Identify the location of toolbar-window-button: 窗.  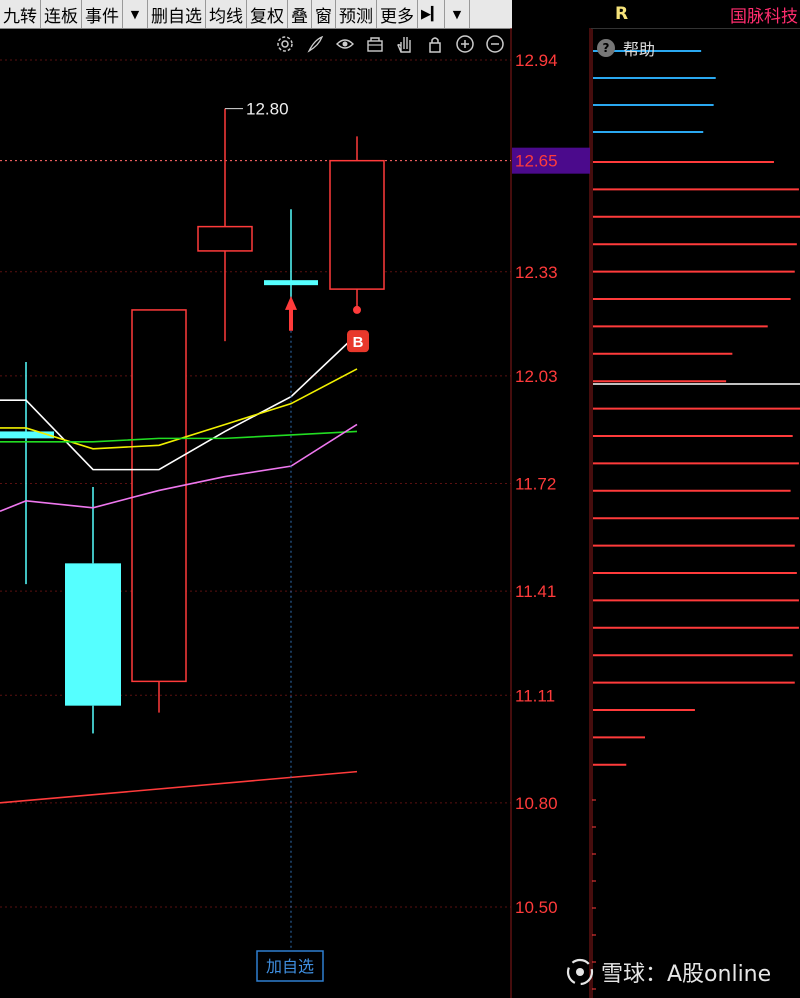
(324, 14).